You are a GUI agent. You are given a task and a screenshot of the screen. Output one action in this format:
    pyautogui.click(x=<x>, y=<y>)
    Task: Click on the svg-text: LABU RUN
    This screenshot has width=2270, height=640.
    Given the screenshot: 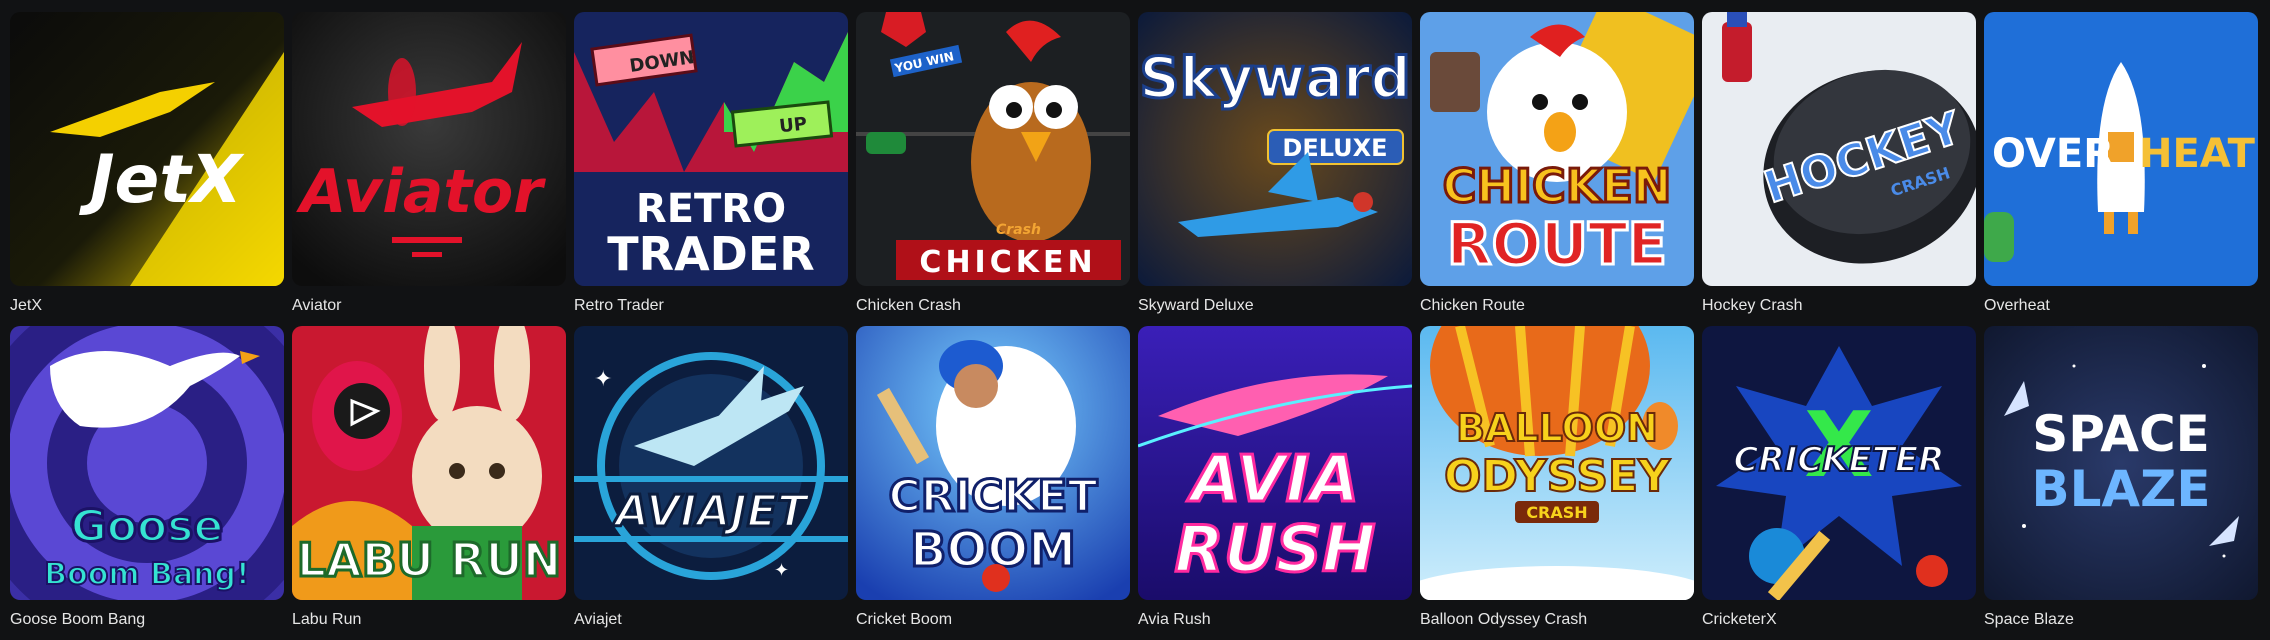 What is the action you would take?
    pyautogui.click(x=429, y=560)
    